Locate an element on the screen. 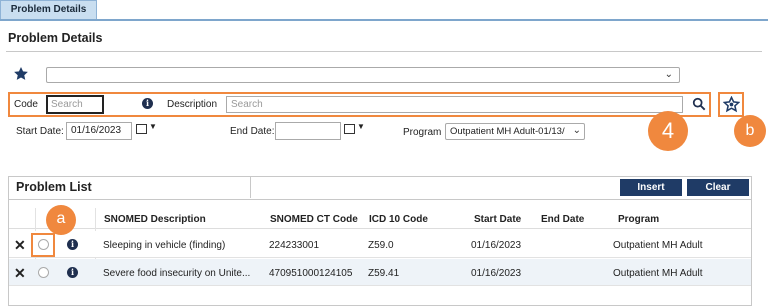 The width and height of the screenshot is (768, 306). code-search-placeholder: Search is located at coordinates (67, 104).